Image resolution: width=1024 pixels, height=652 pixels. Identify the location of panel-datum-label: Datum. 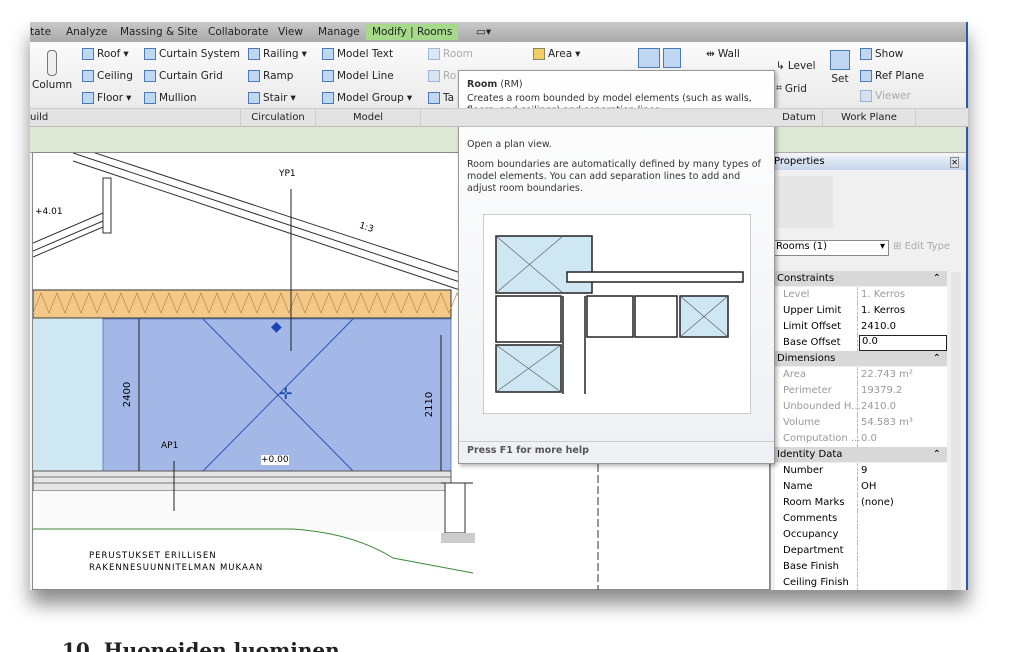
(799, 117).